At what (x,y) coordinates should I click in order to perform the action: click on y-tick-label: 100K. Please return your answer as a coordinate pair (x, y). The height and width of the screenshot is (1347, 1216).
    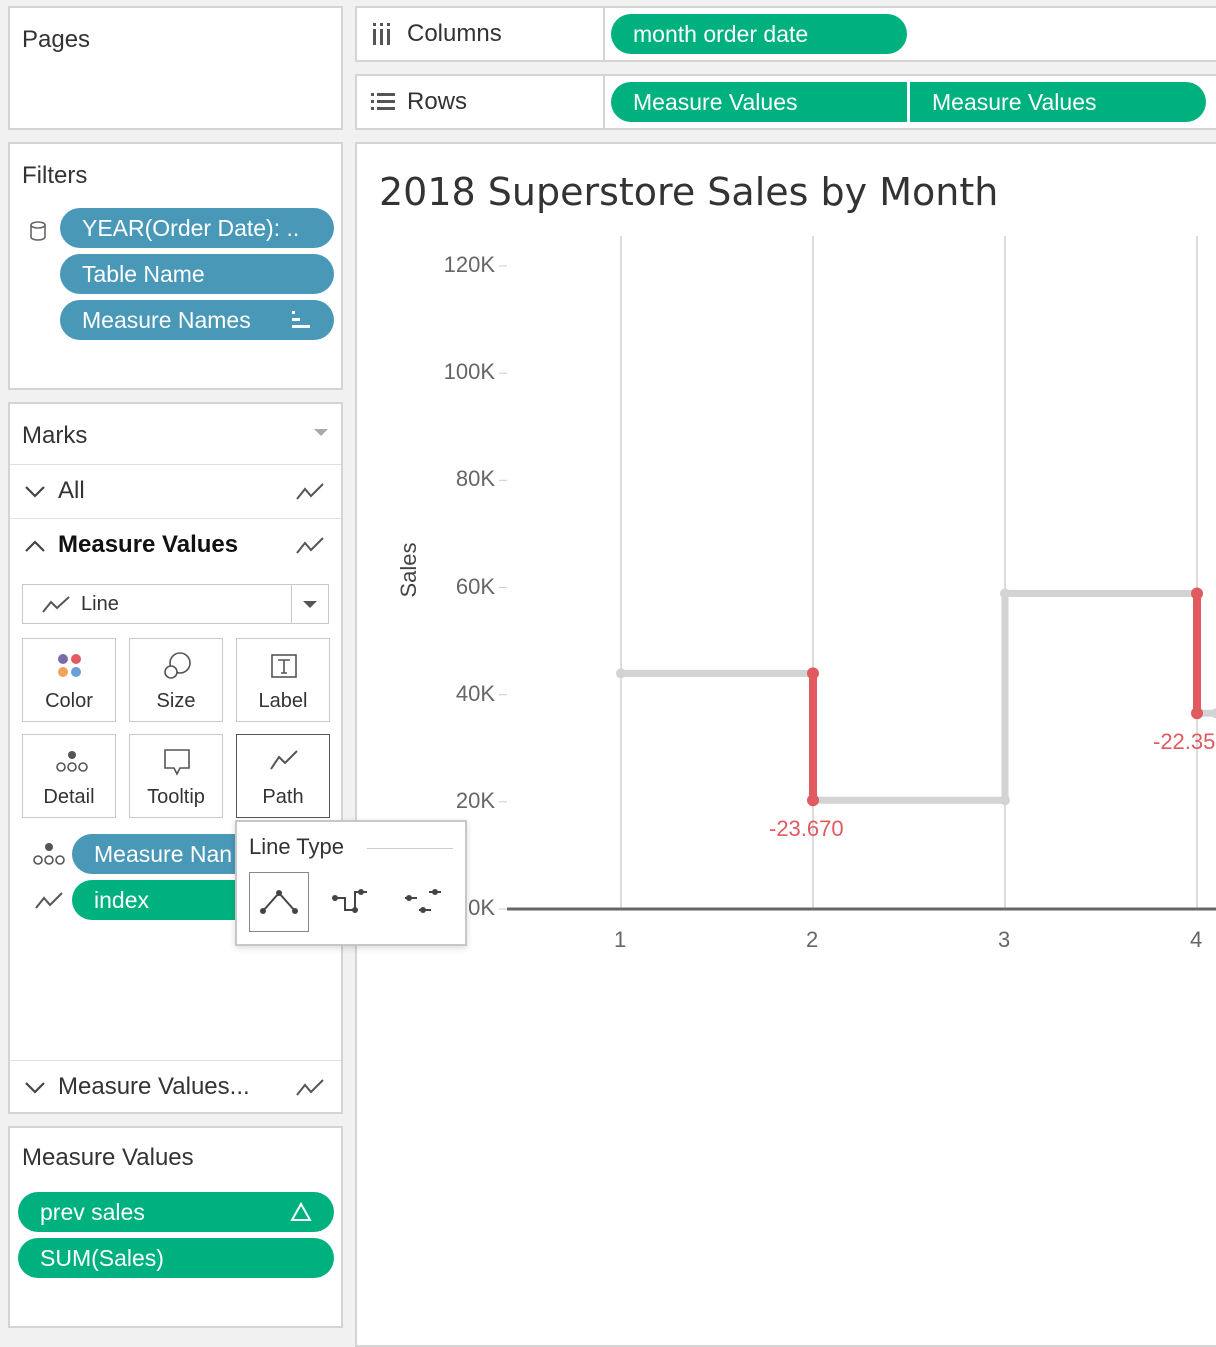
    Looking at the image, I should click on (469, 372).